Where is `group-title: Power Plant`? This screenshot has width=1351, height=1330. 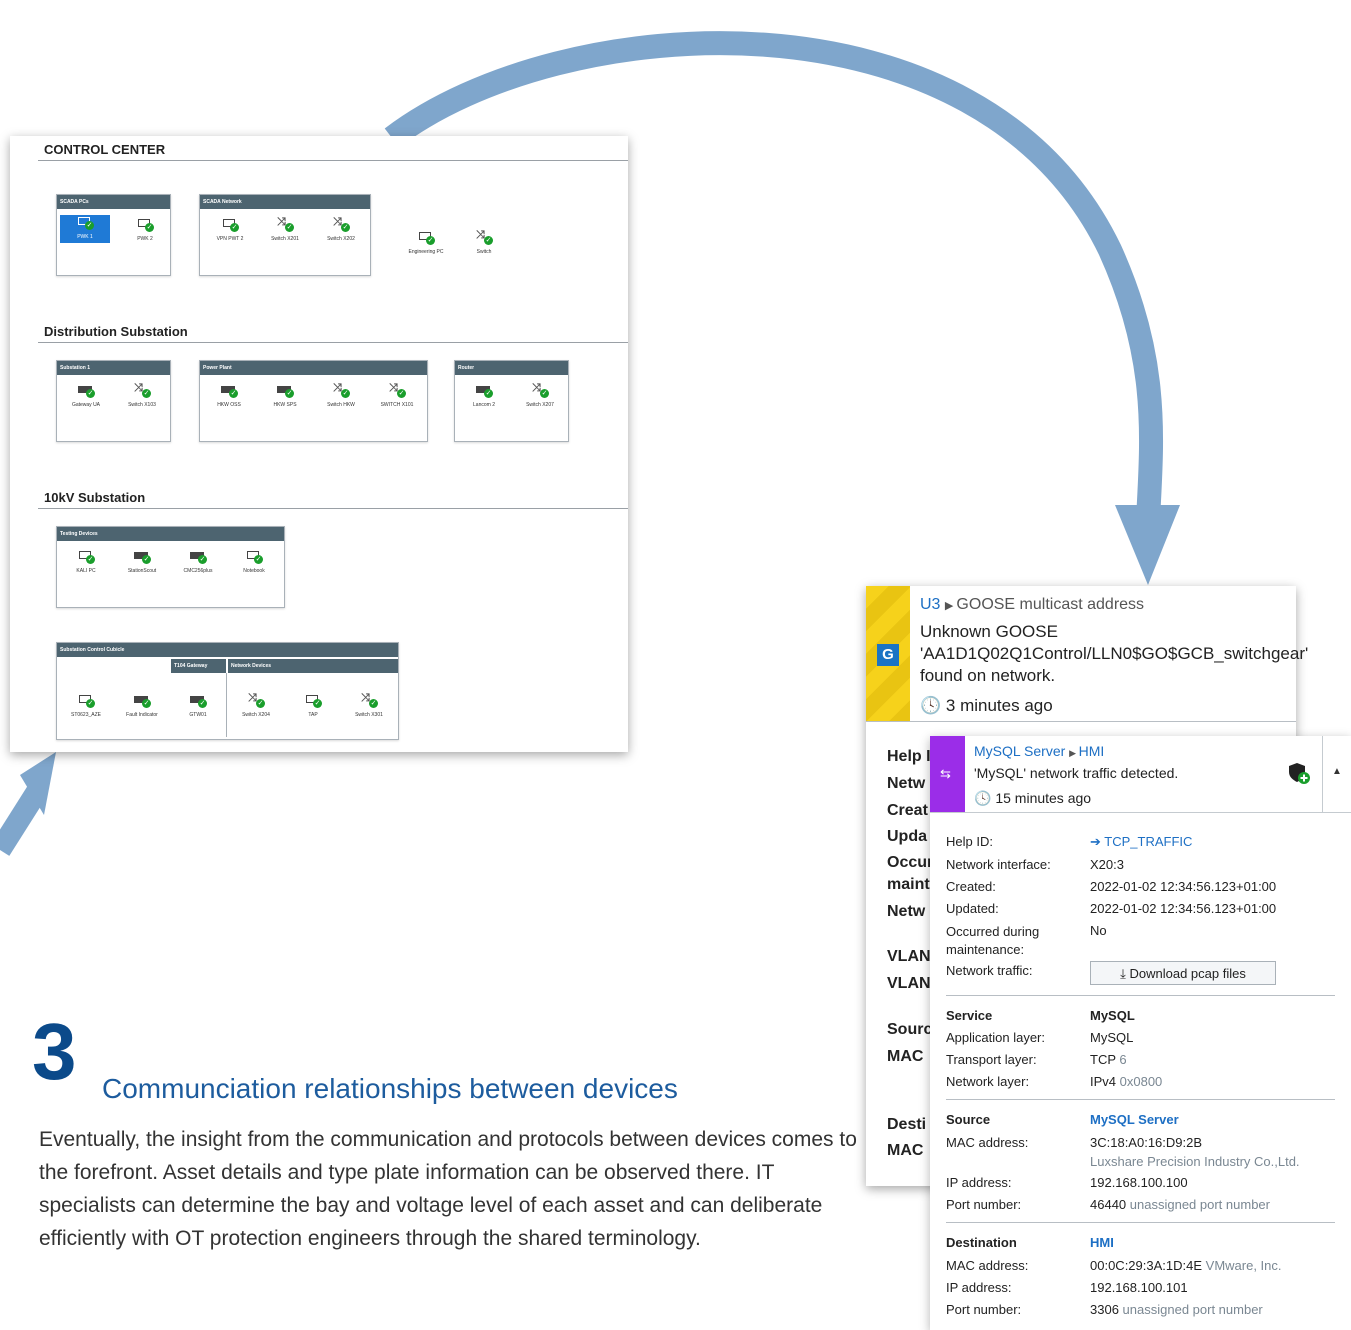
group-title: Power Plant is located at coordinates (313, 368).